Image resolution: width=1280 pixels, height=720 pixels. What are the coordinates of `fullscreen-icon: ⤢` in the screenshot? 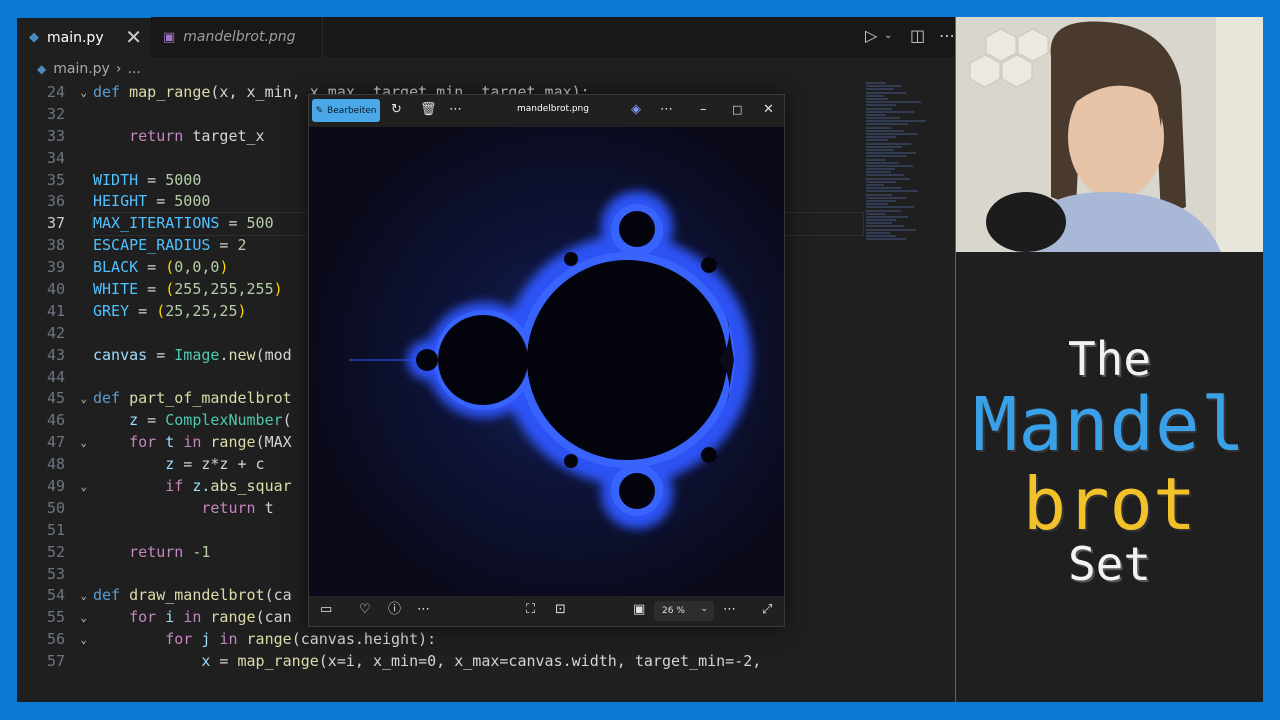 It's located at (767, 610).